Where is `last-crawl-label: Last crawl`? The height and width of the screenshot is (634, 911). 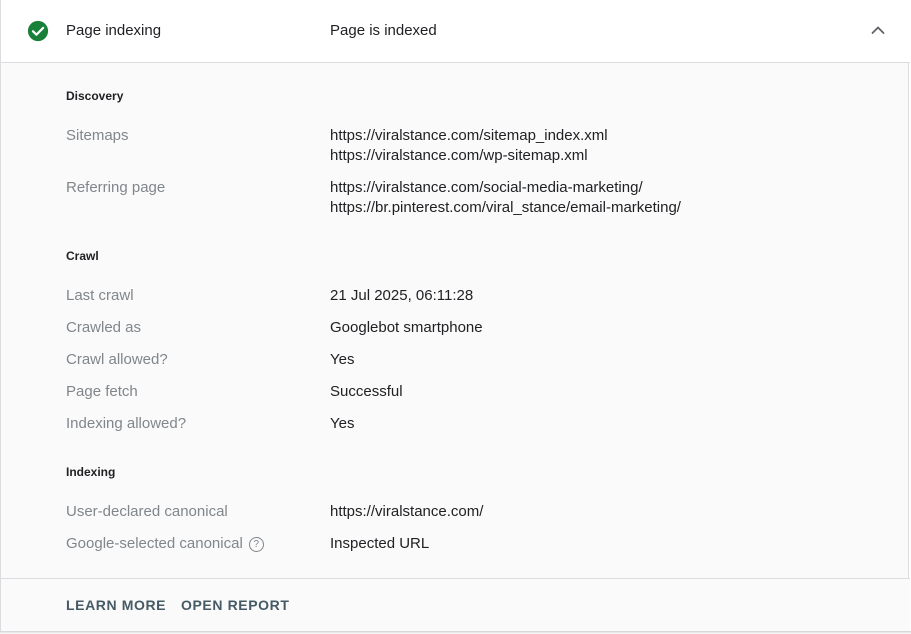
last-crawl-label: Last crawl is located at coordinates (100, 295).